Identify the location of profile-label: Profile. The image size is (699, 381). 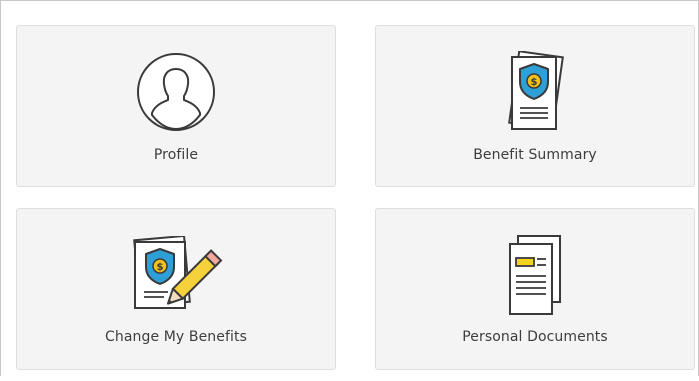
(176, 155).